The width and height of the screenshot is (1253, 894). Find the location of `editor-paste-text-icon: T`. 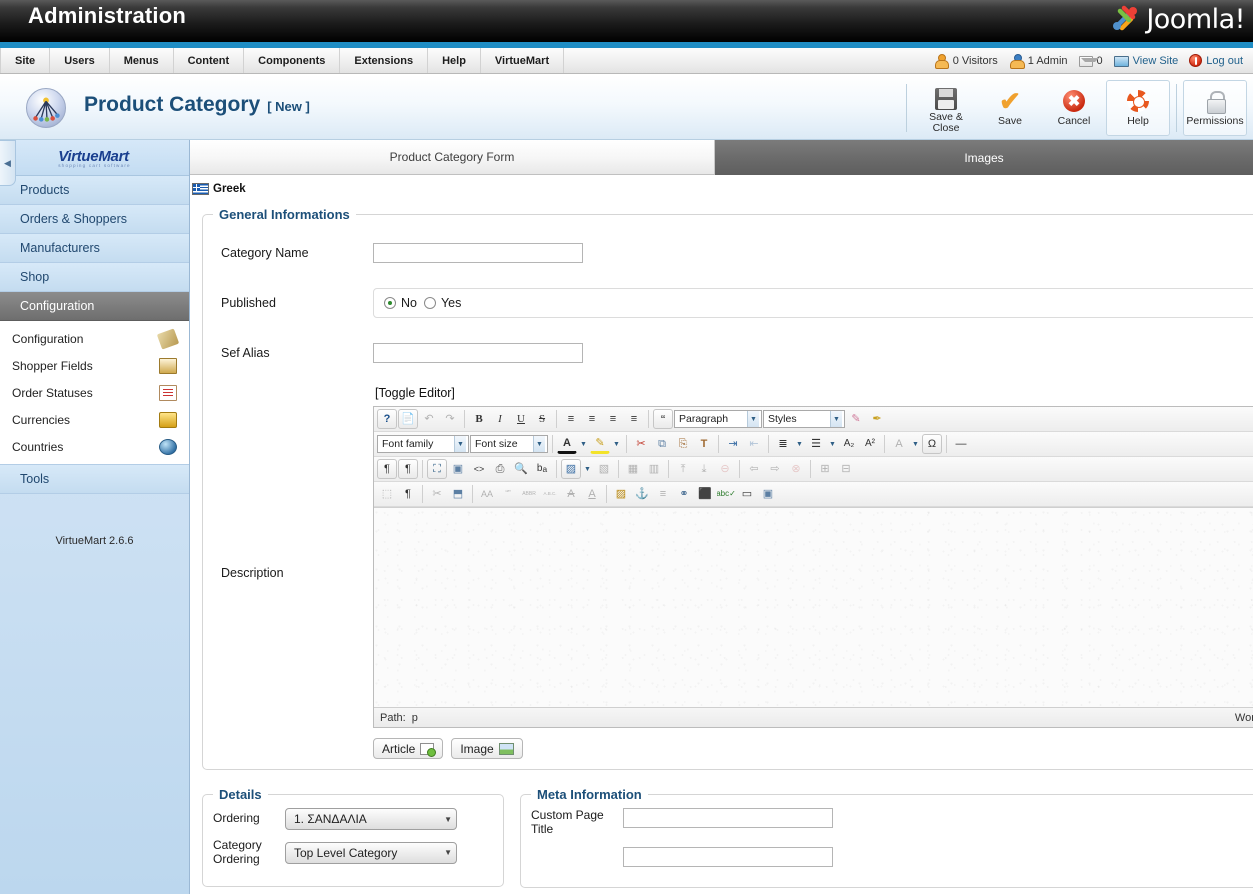

editor-paste-text-icon: T is located at coordinates (704, 444).